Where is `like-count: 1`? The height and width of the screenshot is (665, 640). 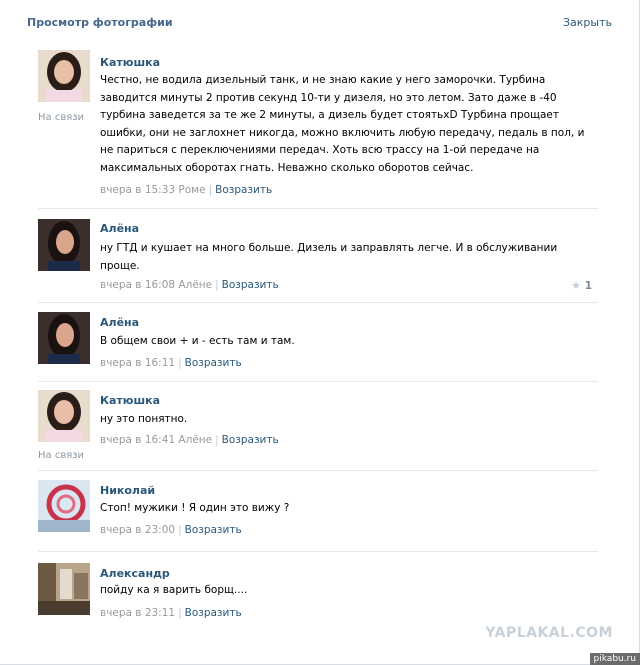
like-count: 1 is located at coordinates (588, 286).